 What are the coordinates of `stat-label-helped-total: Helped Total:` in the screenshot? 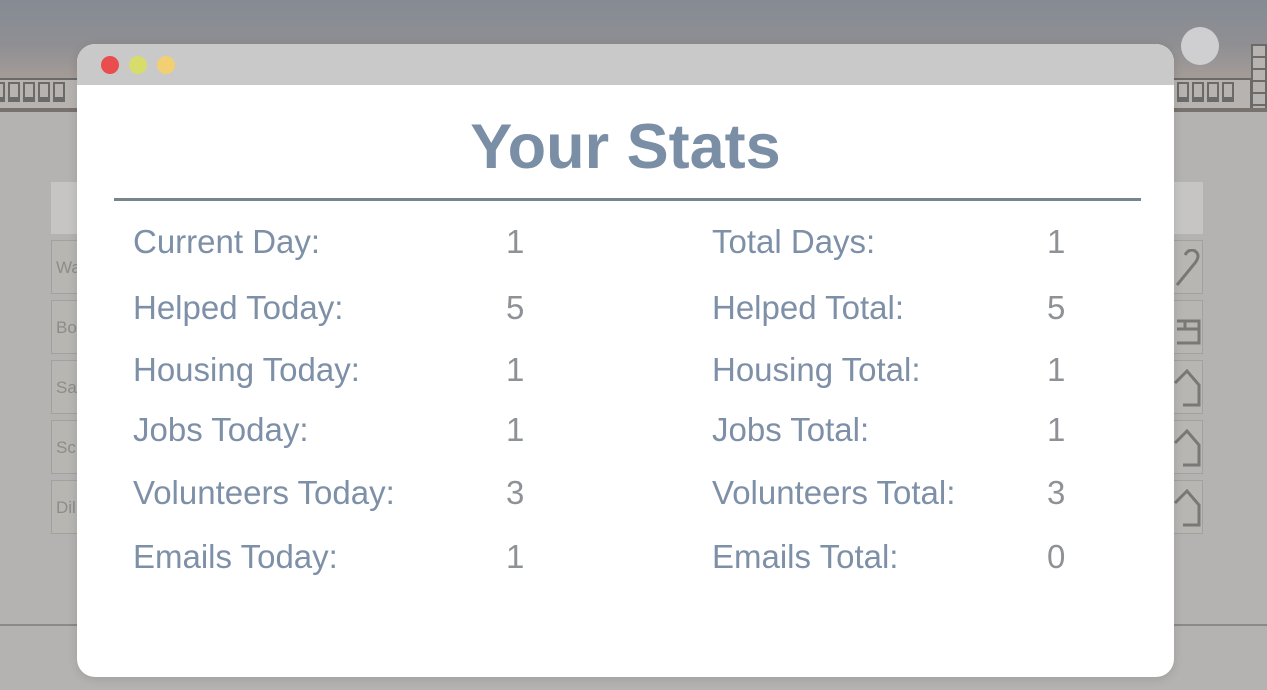 It's located at (808, 307).